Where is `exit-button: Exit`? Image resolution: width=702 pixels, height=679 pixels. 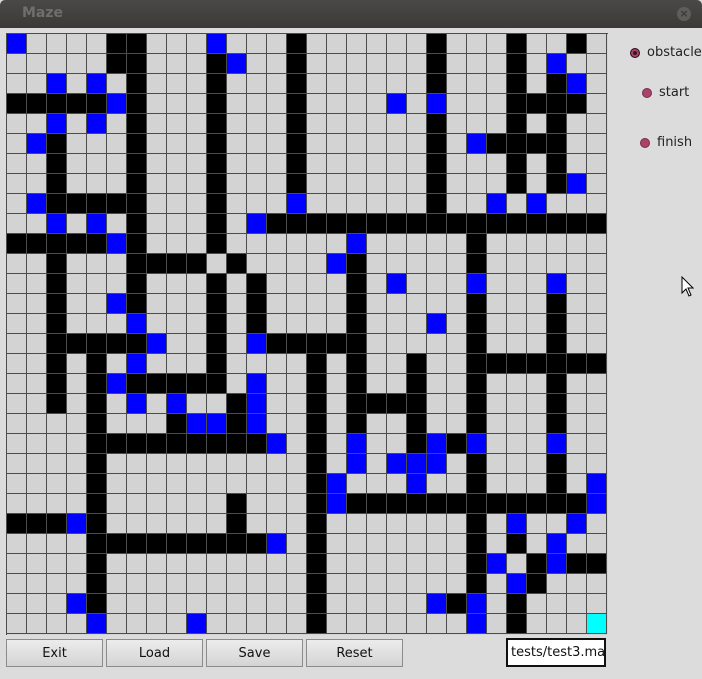
exit-button: Exit is located at coordinates (54, 653).